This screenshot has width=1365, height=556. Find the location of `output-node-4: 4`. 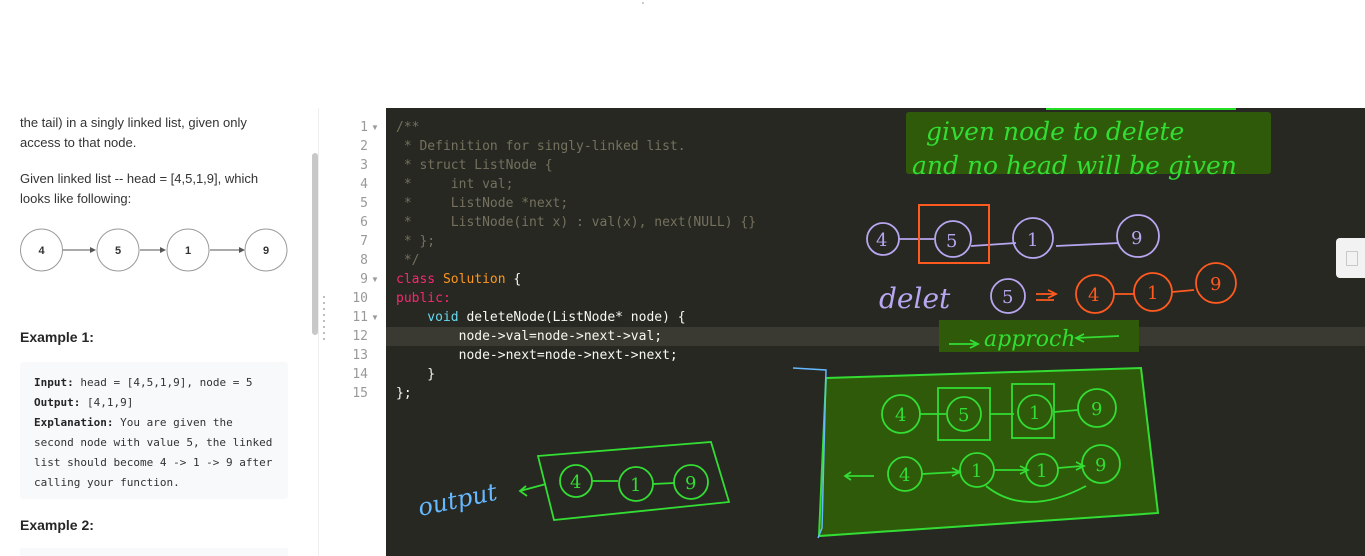

output-node-4: 4 is located at coordinates (575, 482).